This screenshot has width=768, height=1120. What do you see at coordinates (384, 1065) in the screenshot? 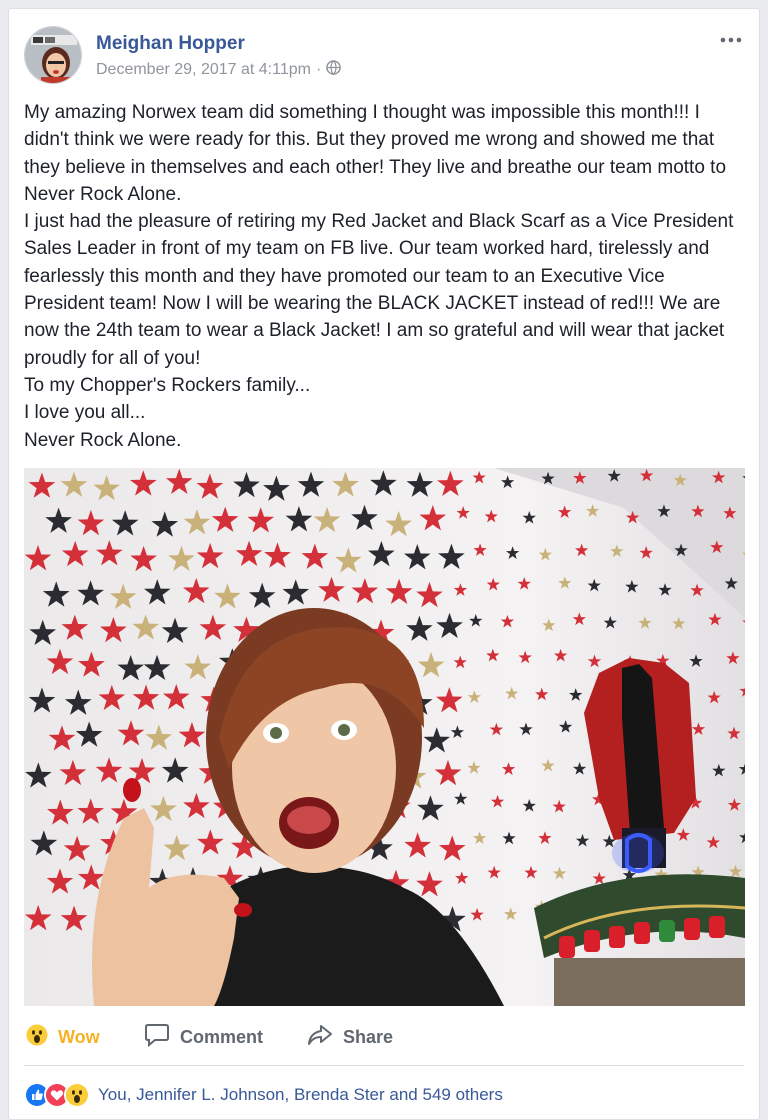
I see `divider` at bounding box center [384, 1065].